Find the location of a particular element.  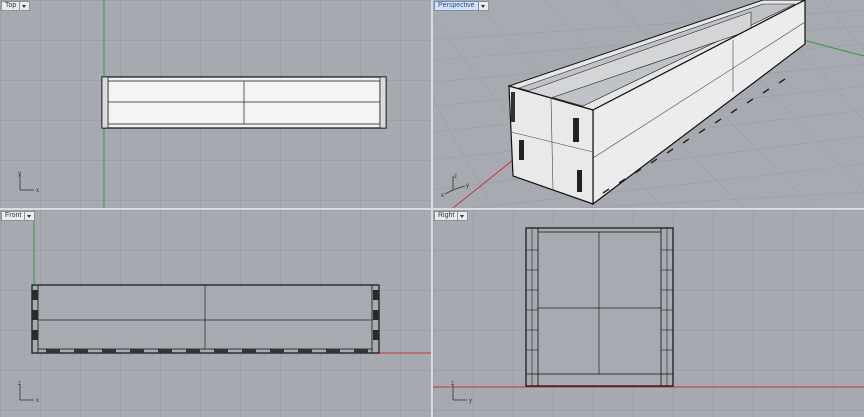

viewport-top-label: Top is located at coordinates (16, 6).